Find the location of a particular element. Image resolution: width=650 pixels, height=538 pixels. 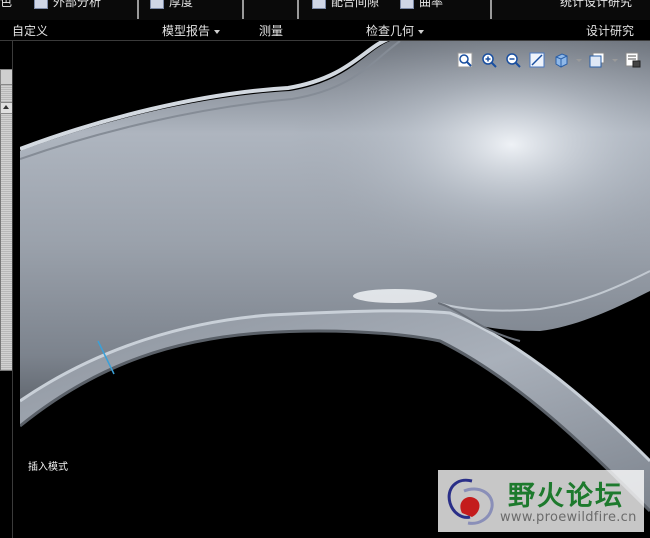

curvature-icon is located at coordinates (407, 4).